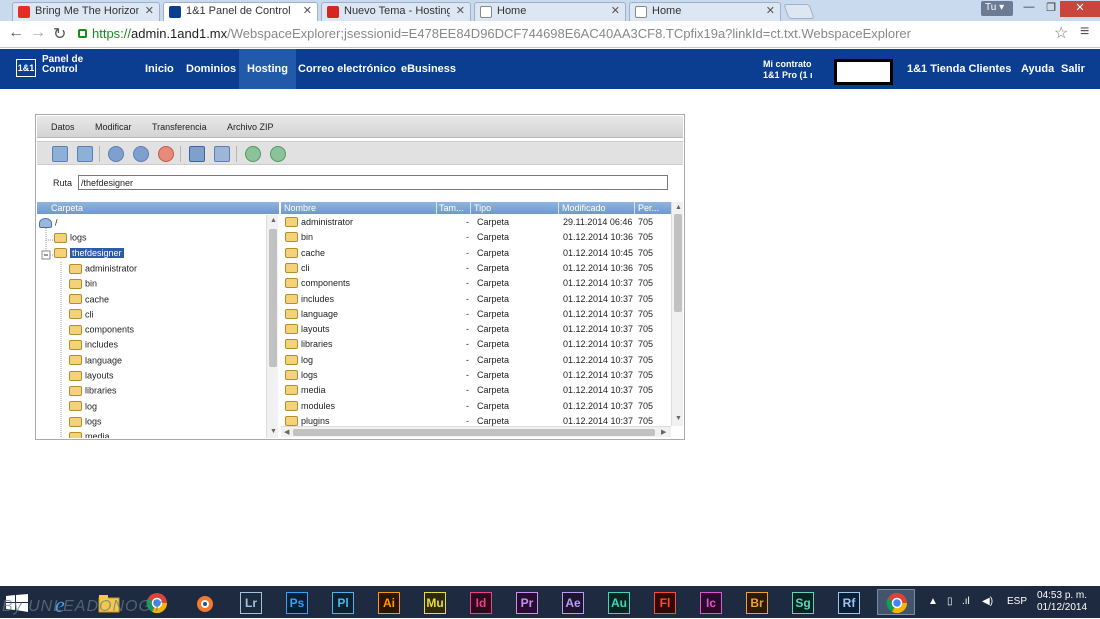 The width and height of the screenshot is (1100, 619). I want to click on table-row: administrator - Carpeta 29.11.2014 06:46 705, so click(476, 222).